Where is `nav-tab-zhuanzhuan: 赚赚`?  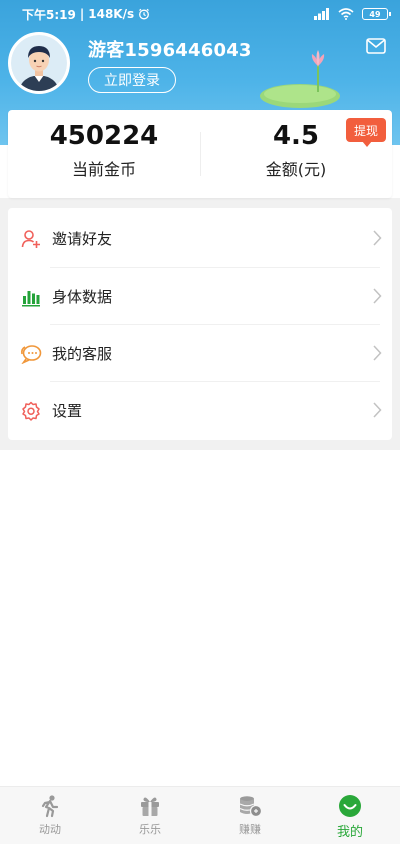
nav-tab-zhuanzhuan: 赚赚 is located at coordinates (250, 815).